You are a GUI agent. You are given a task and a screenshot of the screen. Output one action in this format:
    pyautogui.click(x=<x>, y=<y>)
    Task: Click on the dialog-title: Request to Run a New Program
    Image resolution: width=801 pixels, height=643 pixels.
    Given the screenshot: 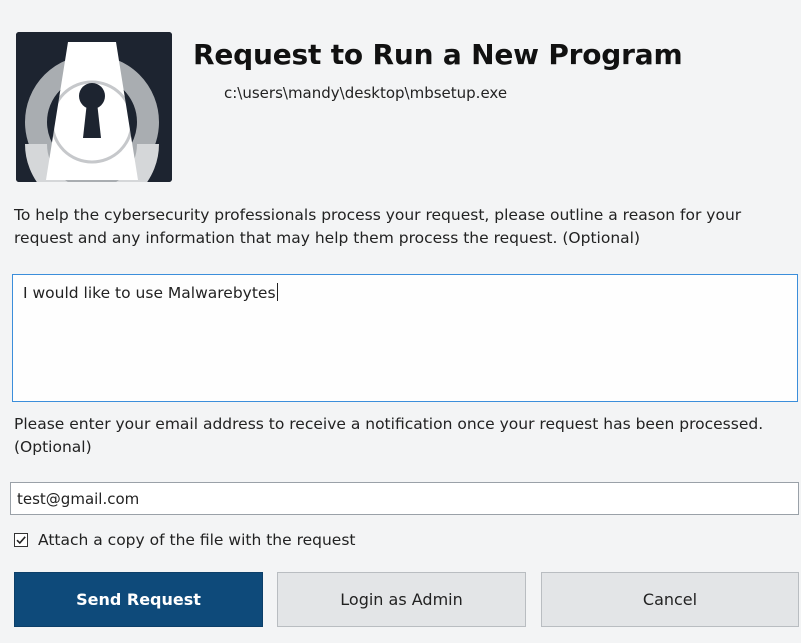 What is the action you would take?
    pyautogui.click(x=438, y=54)
    